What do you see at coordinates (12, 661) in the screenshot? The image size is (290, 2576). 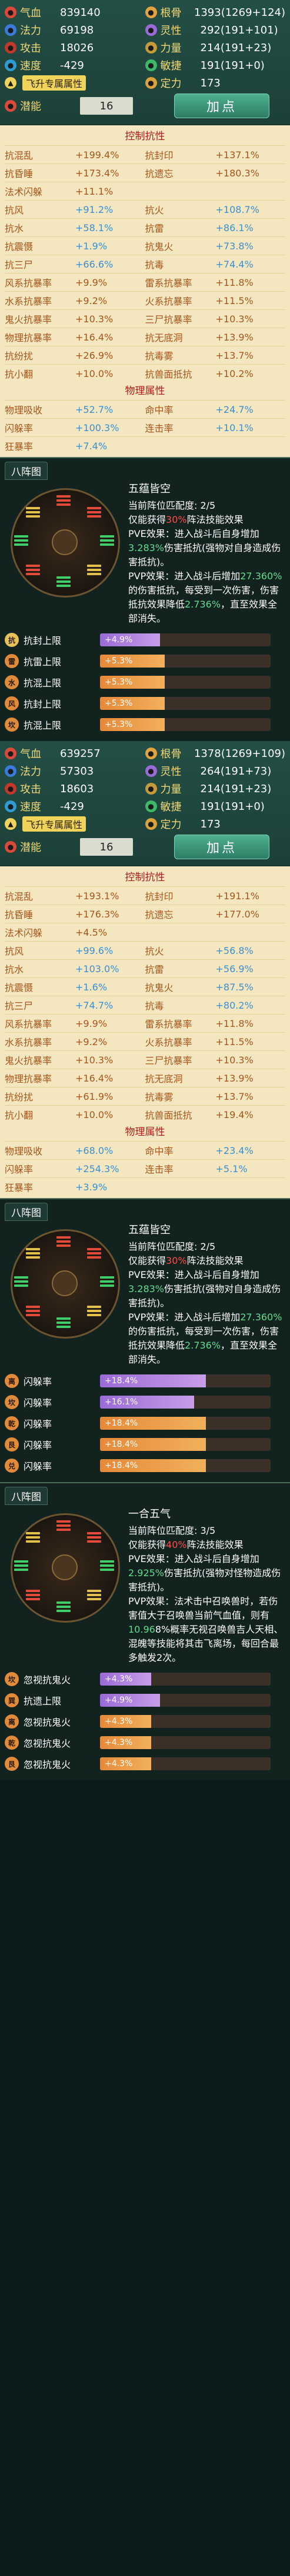 I see `position-icon: 雷` at bounding box center [12, 661].